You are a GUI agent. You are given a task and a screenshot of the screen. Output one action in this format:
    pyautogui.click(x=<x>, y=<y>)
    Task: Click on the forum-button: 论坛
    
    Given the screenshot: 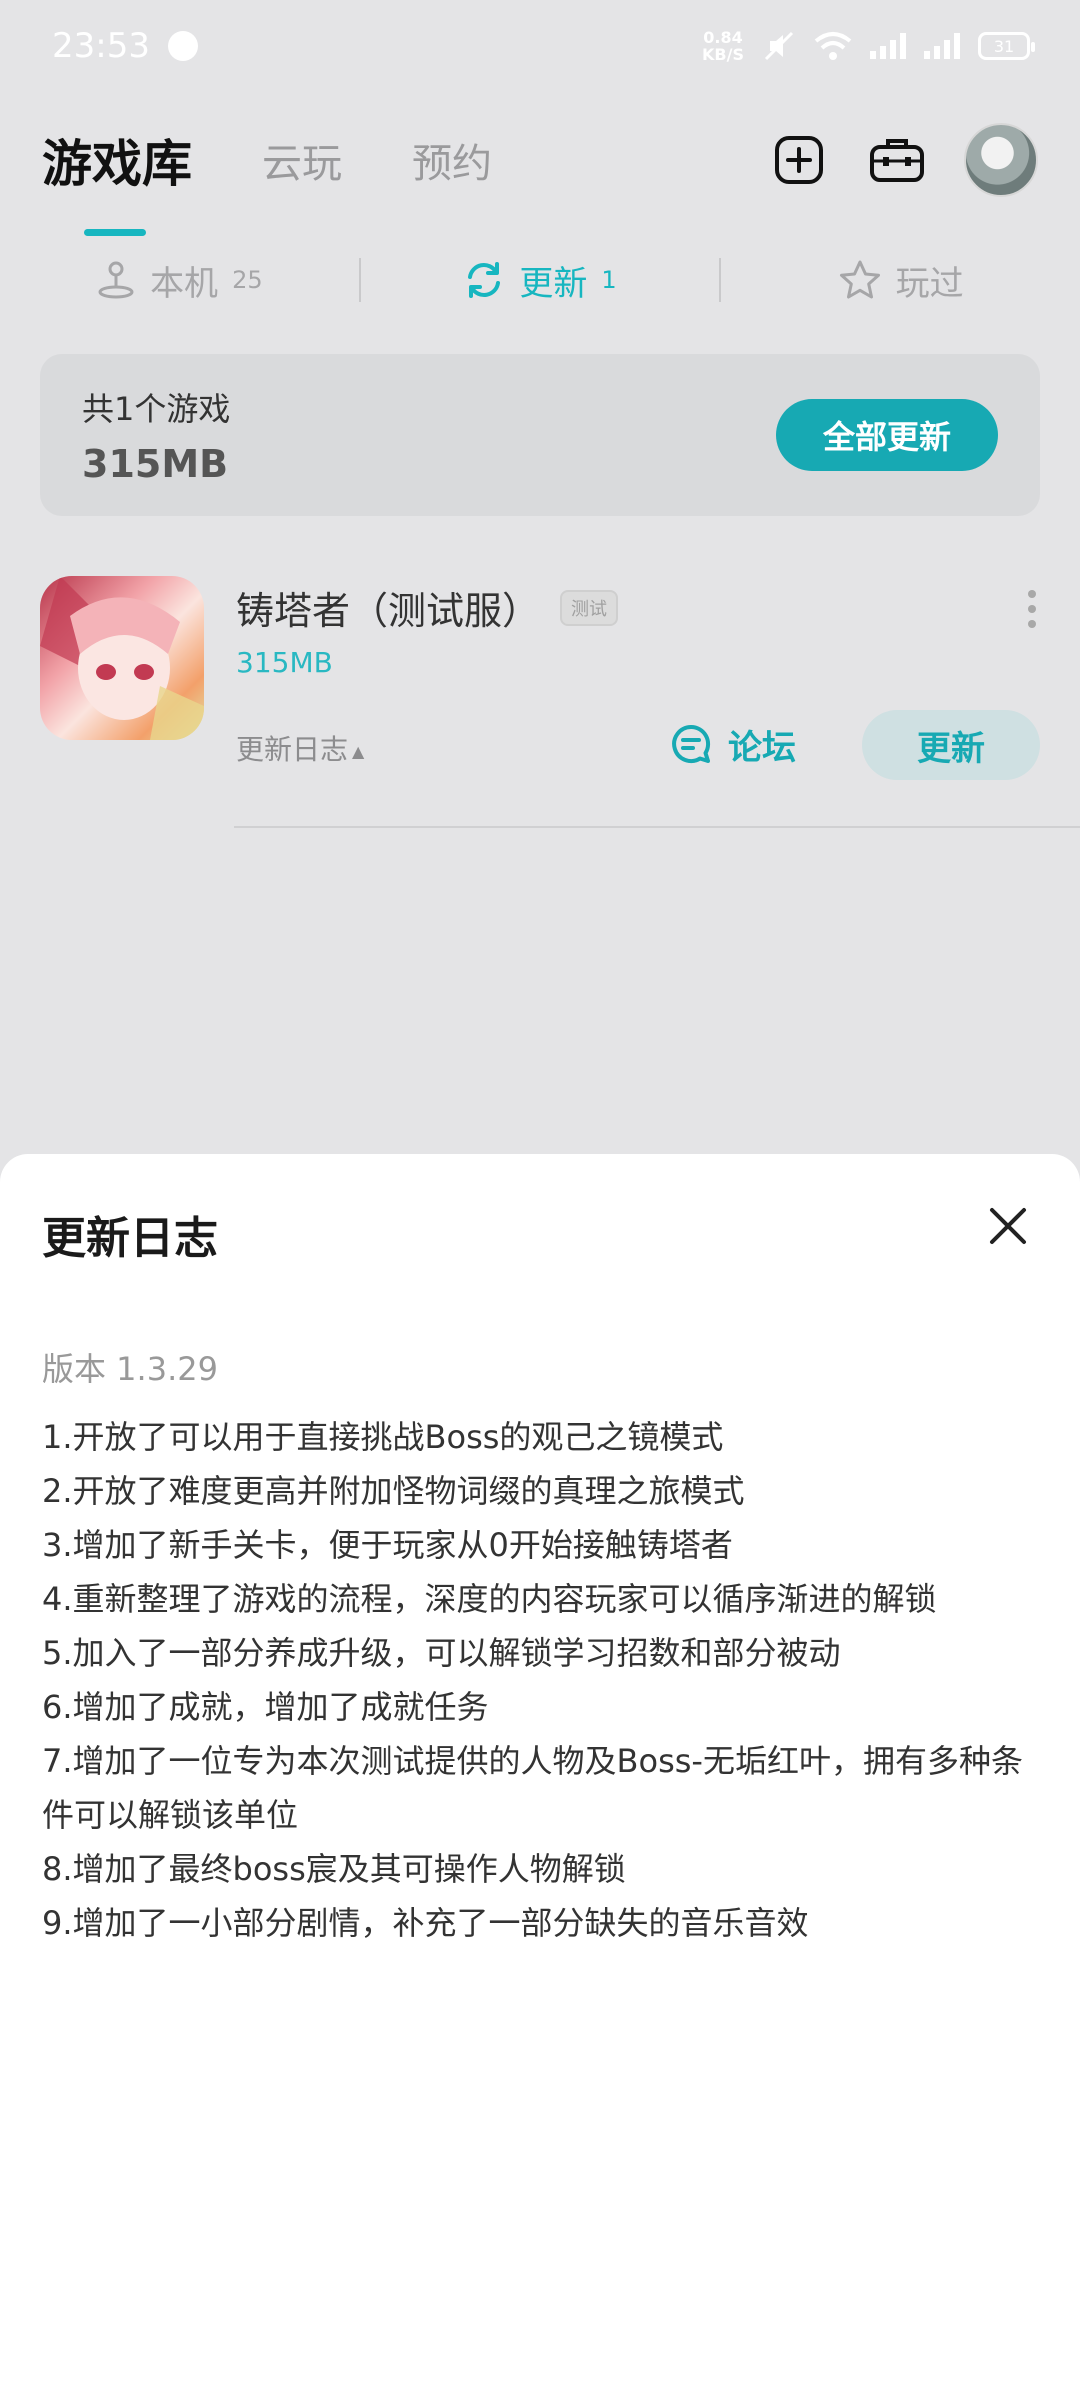 What is the action you would take?
    pyautogui.click(x=733, y=744)
    